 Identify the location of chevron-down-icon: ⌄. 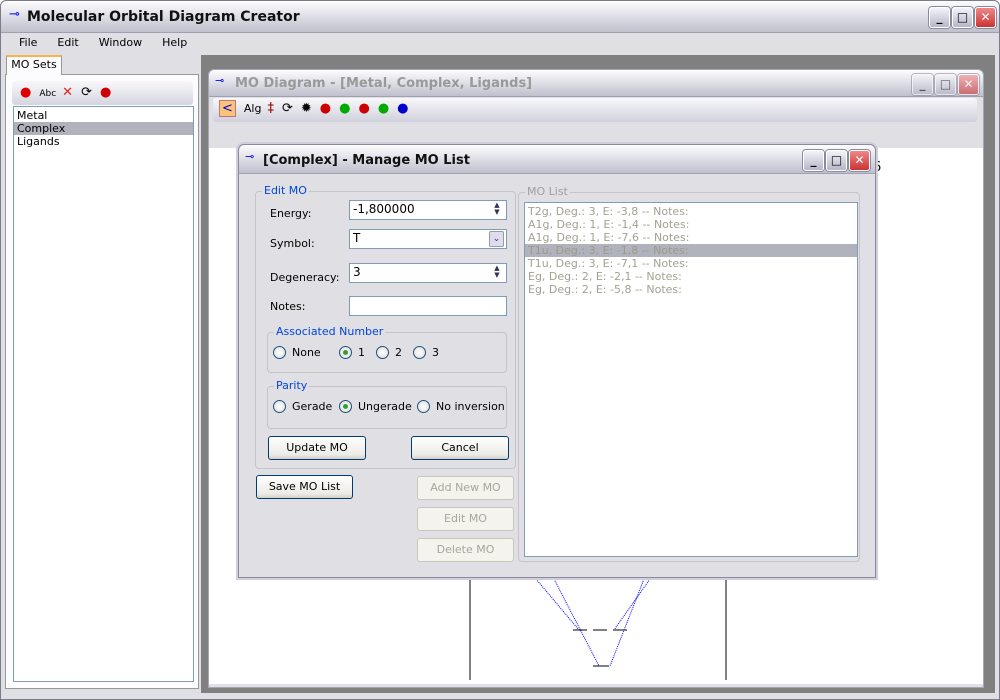
(496, 239).